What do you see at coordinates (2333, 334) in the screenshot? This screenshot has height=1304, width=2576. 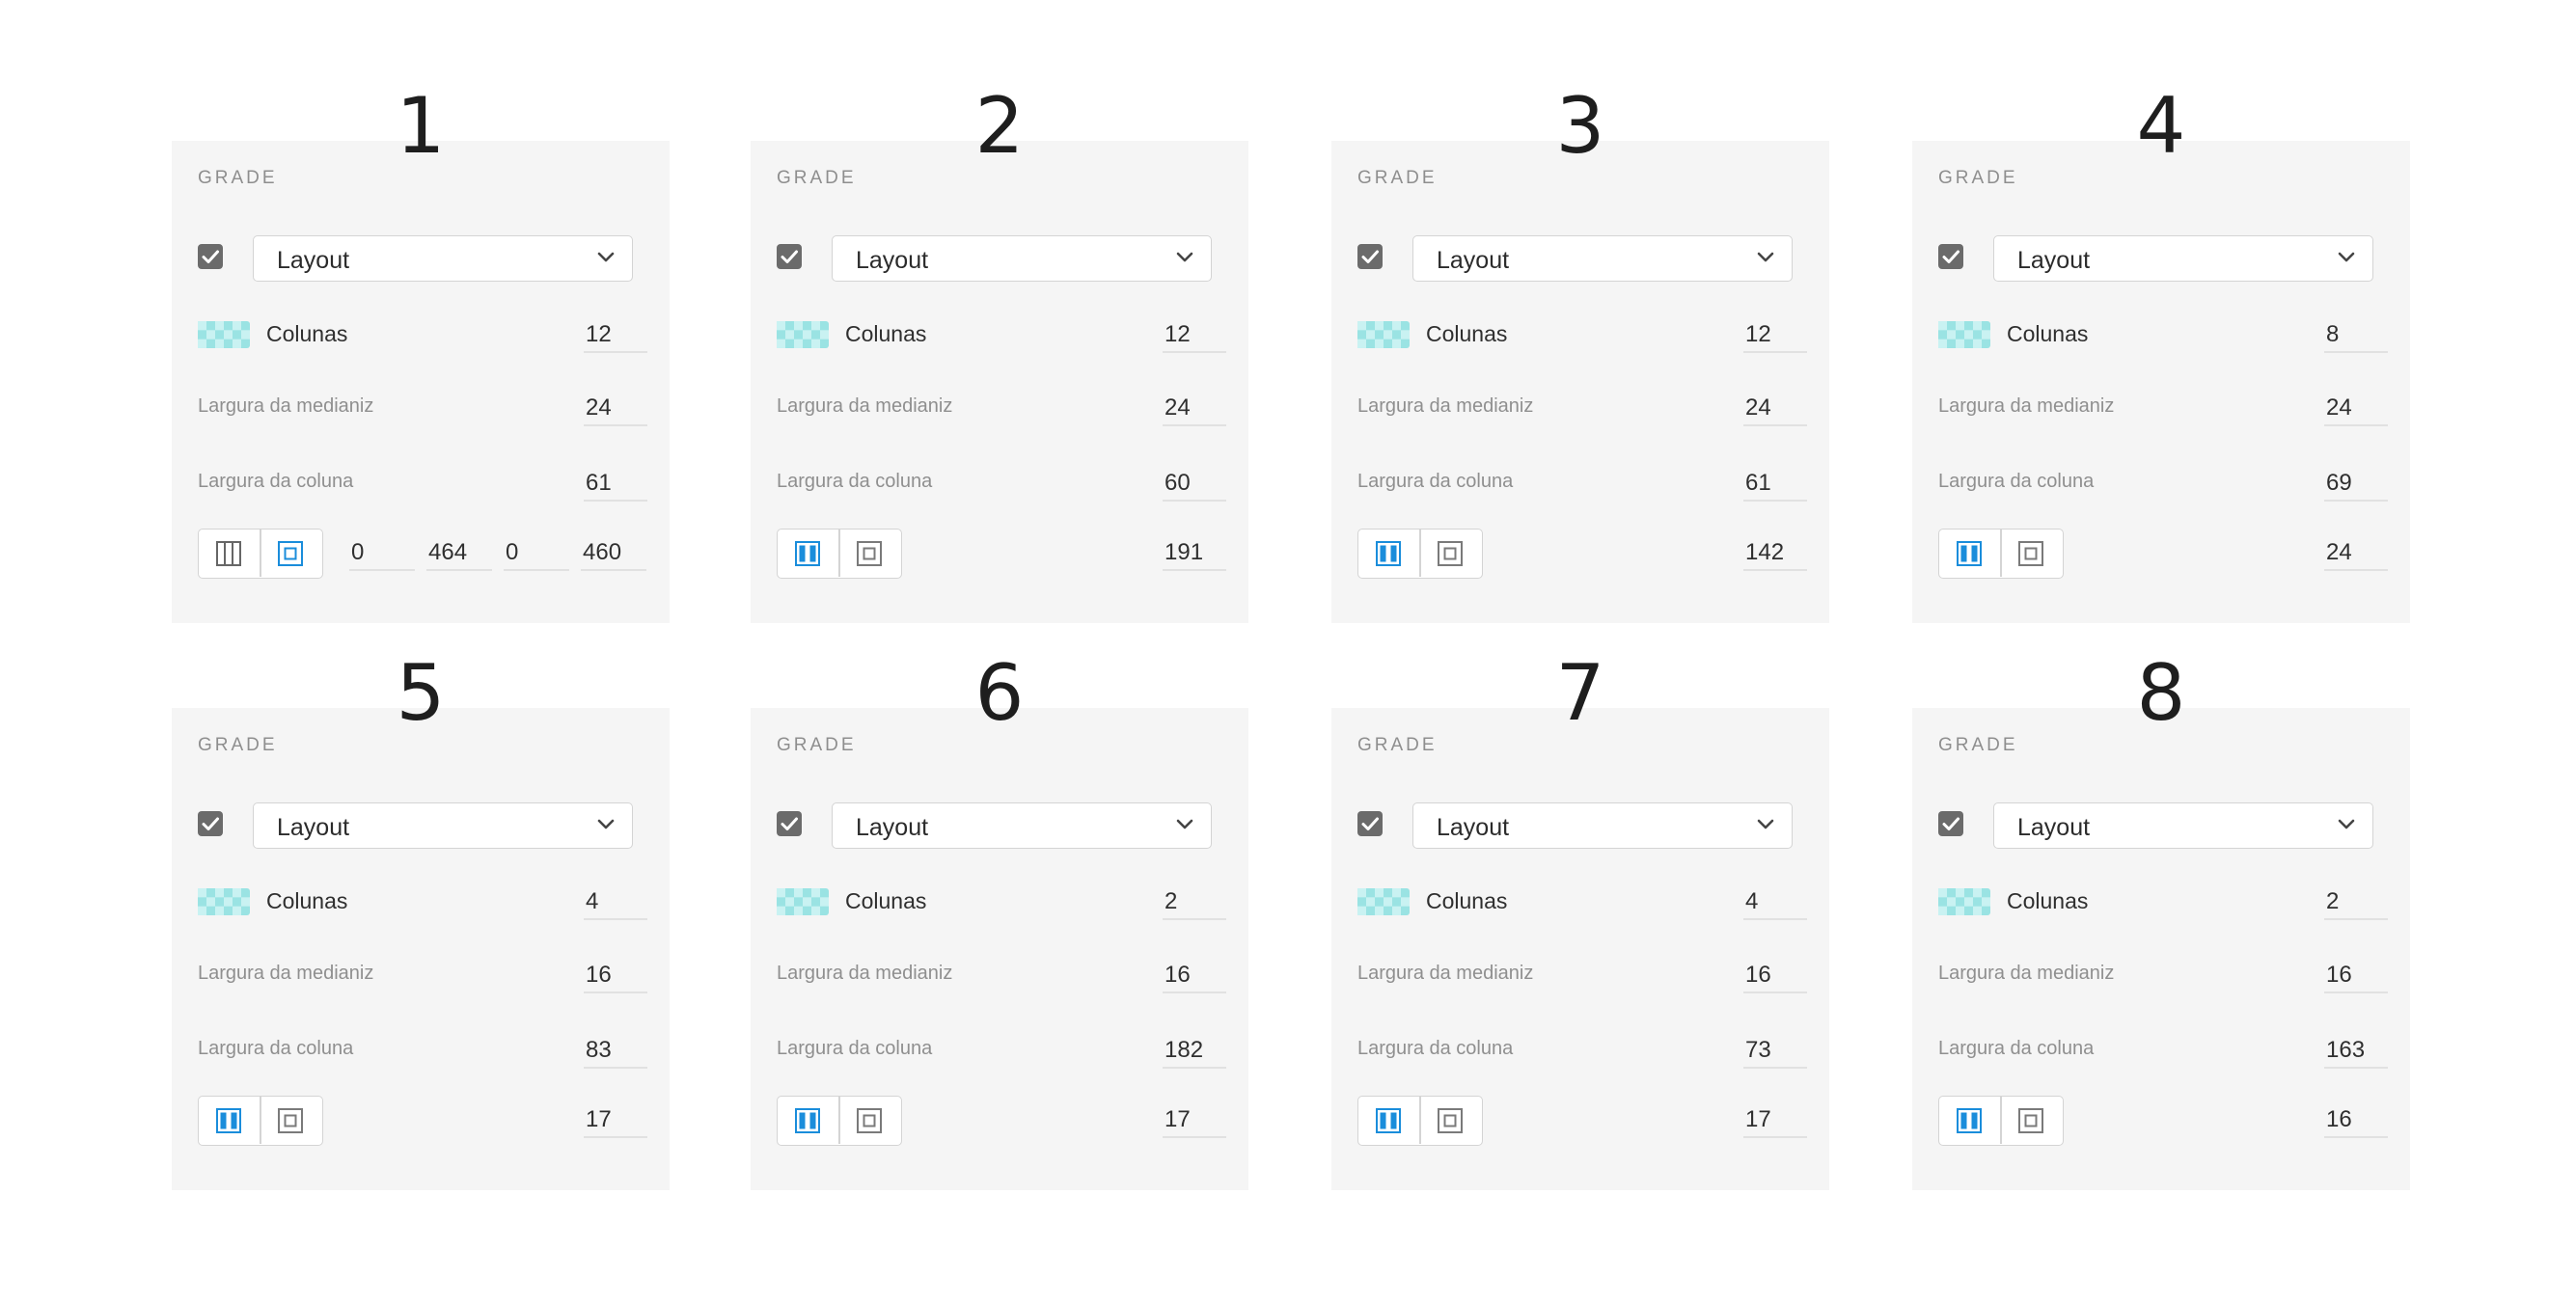 I see `columns-input-value: 8` at bounding box center [2333, 334].